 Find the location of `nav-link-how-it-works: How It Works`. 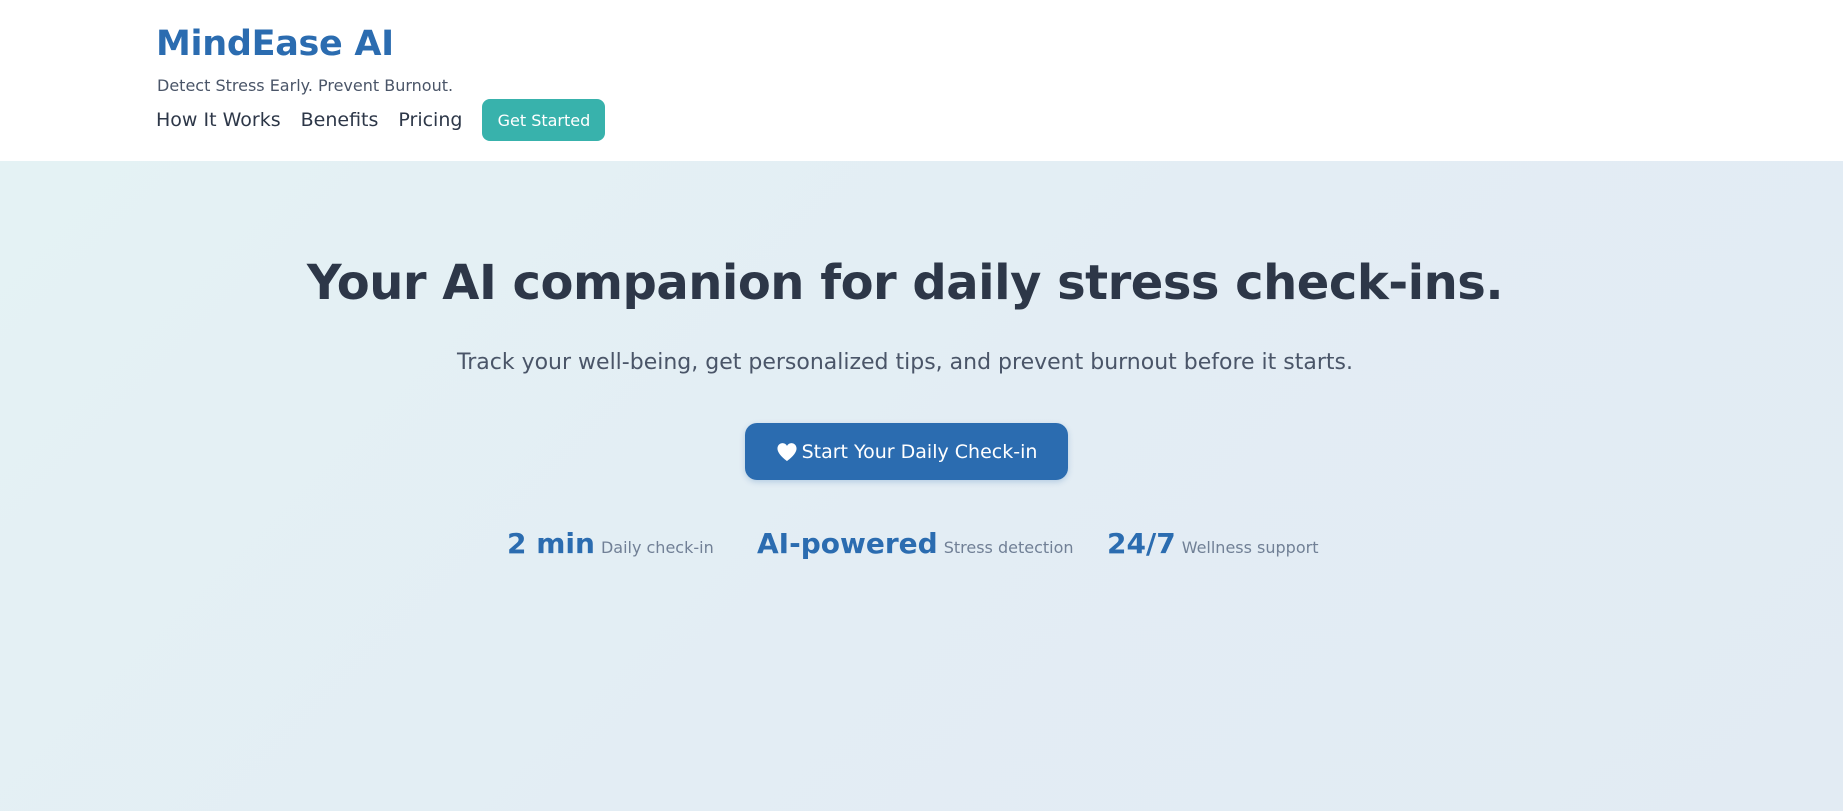

nav-link-how-it-works: How It Works is located at coordinates (218, 120).